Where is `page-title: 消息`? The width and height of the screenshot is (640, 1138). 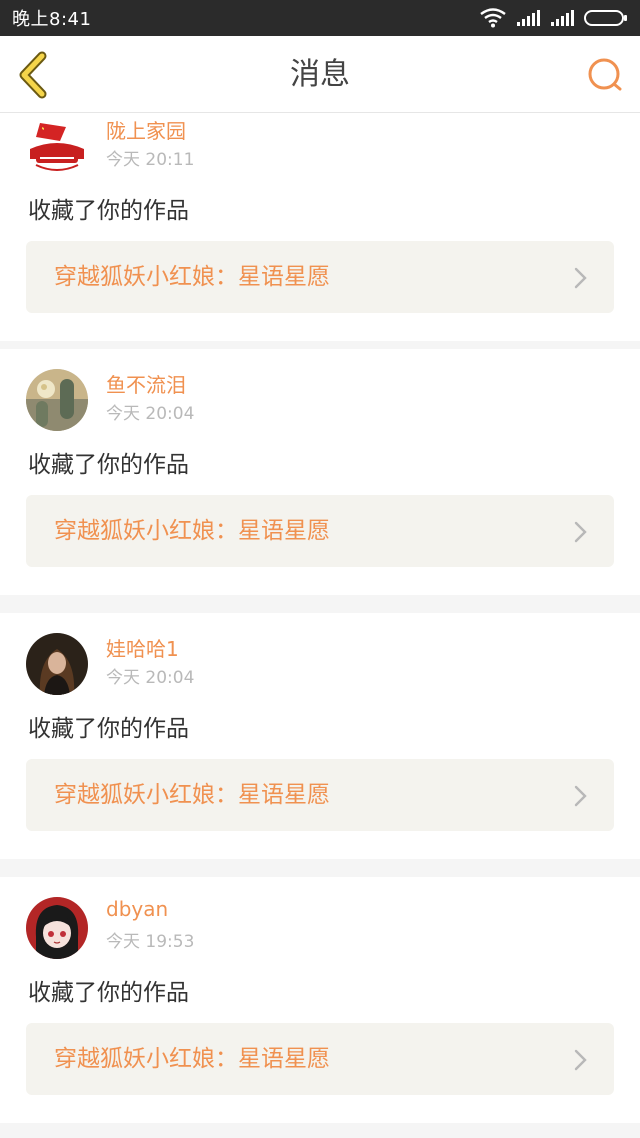 page-title: 消息 is located at coordinates (320, 74).